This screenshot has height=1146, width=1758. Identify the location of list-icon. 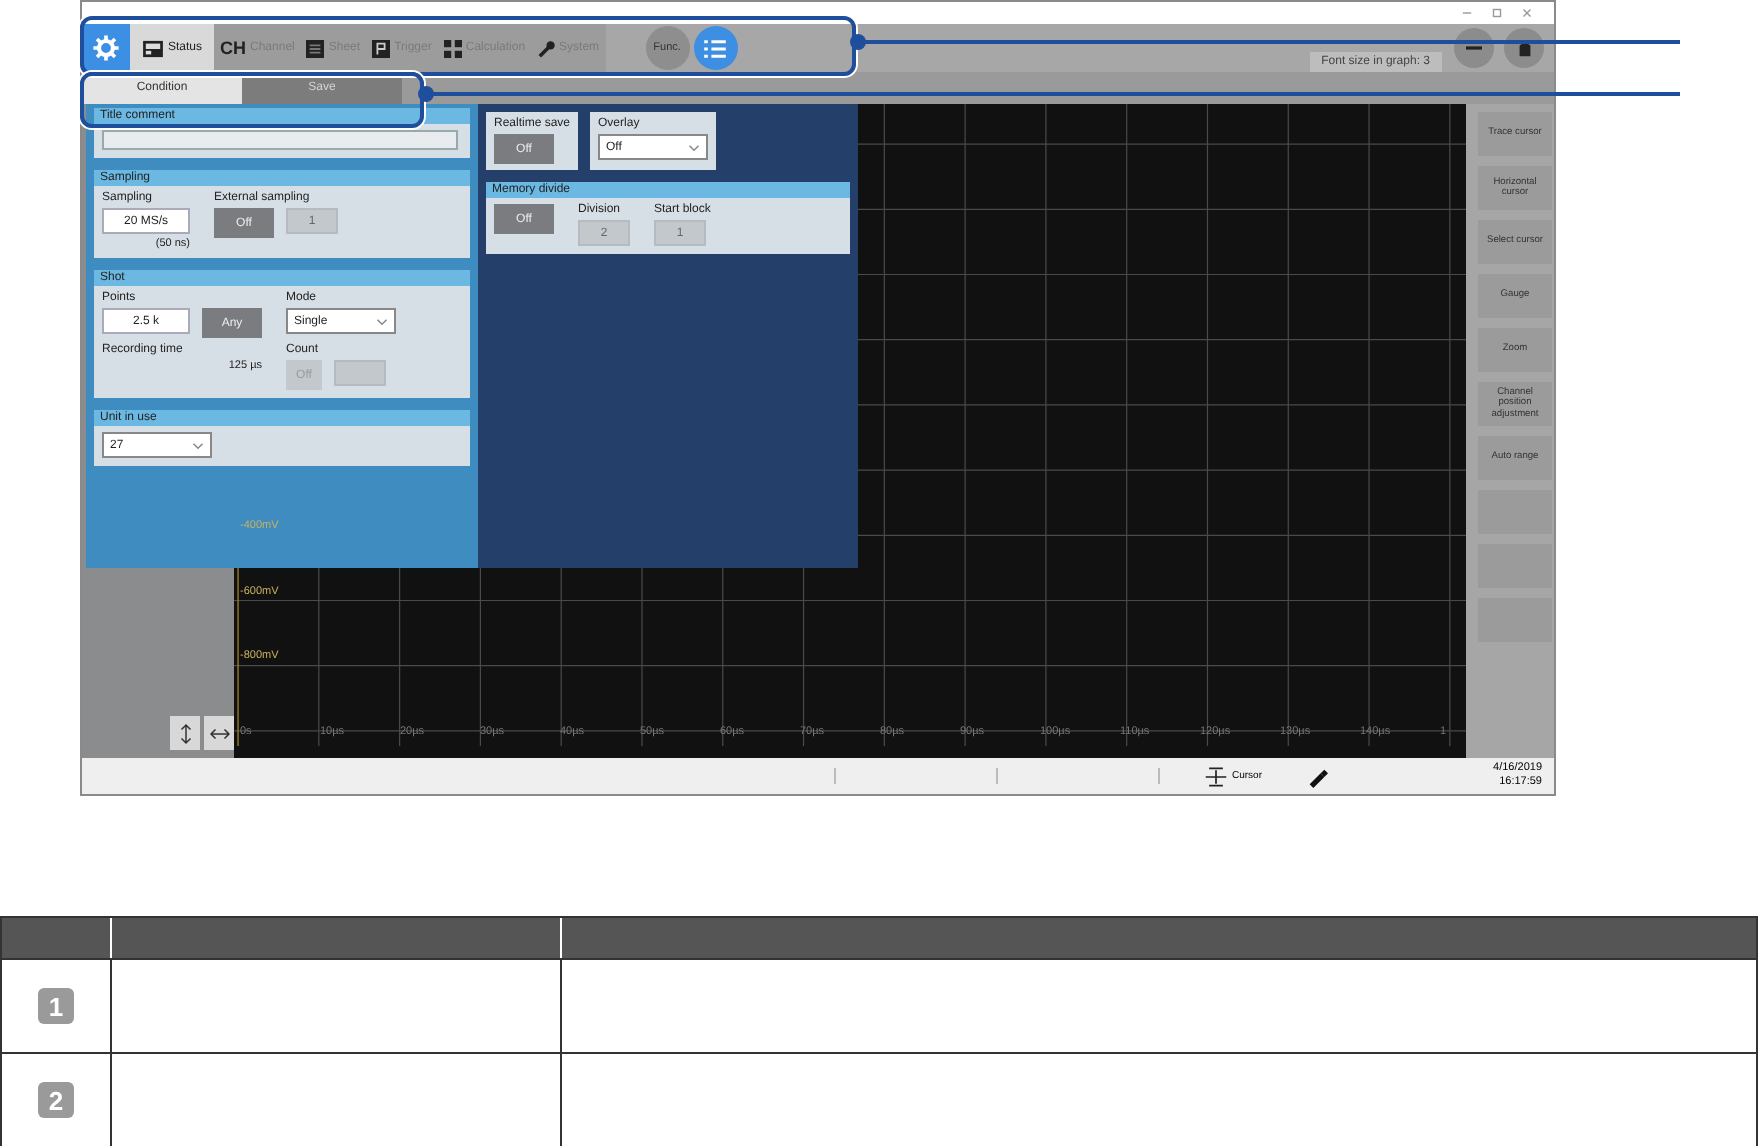
(715, 48).